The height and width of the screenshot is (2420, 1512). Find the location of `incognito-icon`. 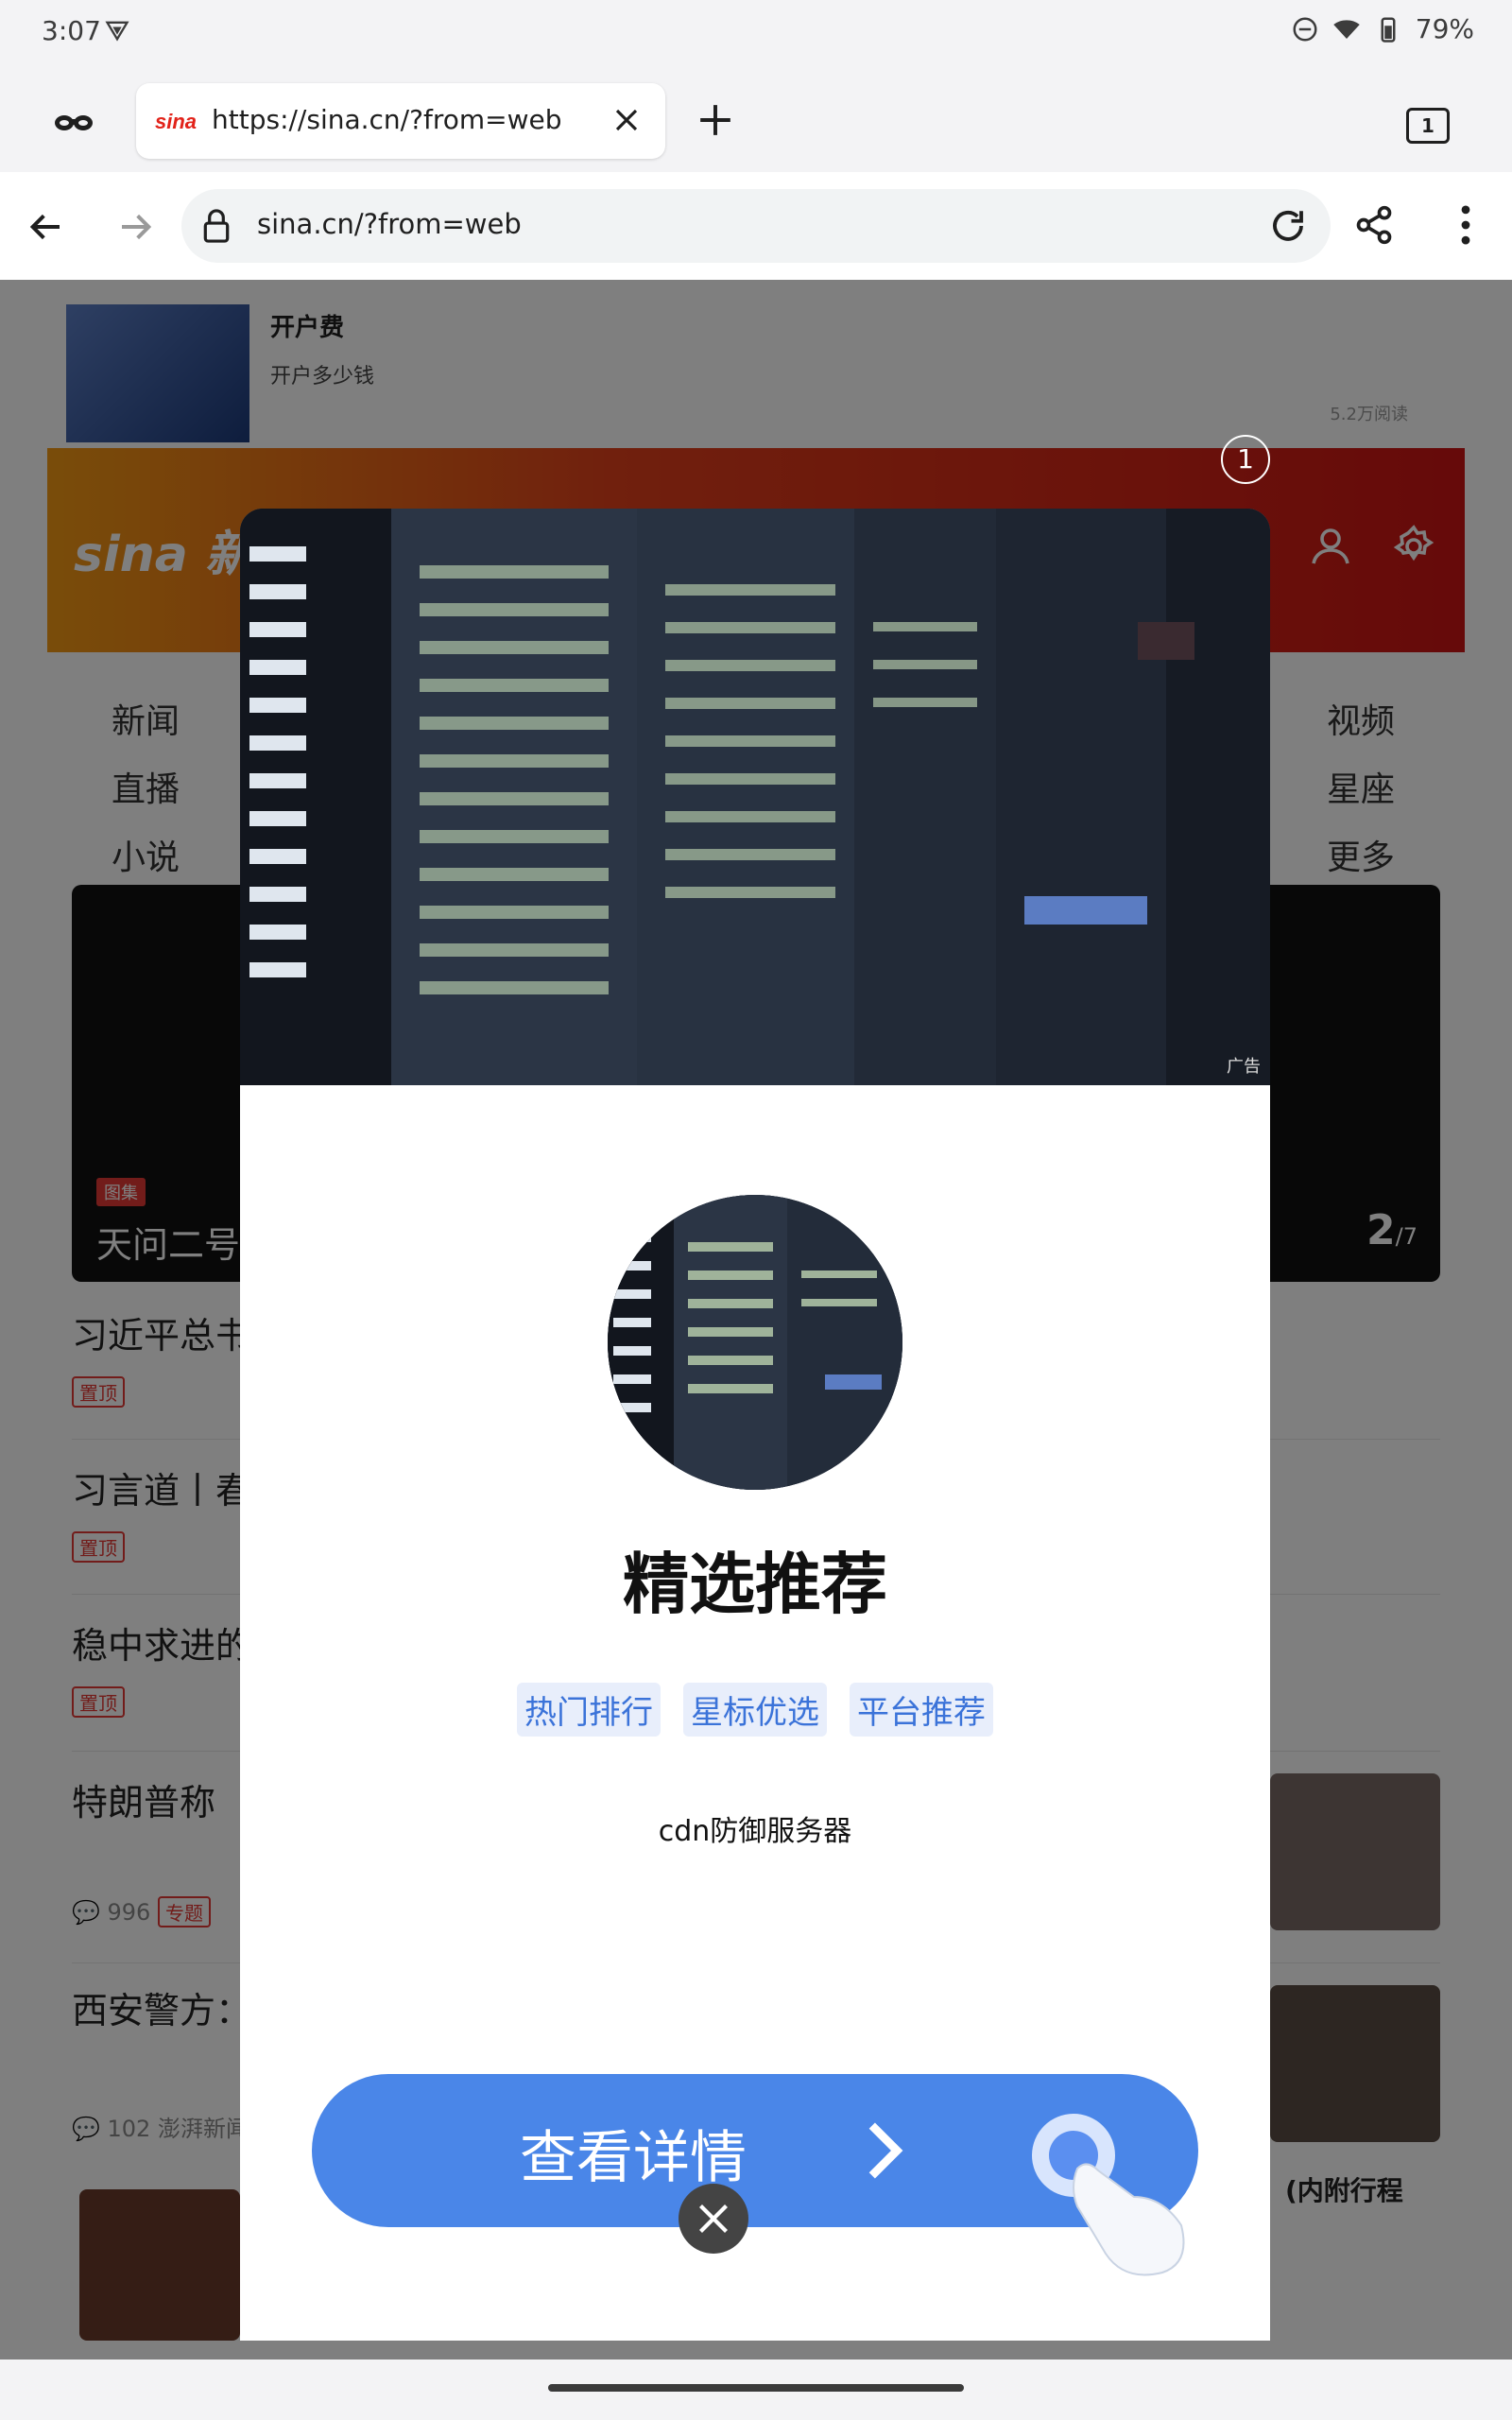

incognito-icon is located at coordinates (73, 121).